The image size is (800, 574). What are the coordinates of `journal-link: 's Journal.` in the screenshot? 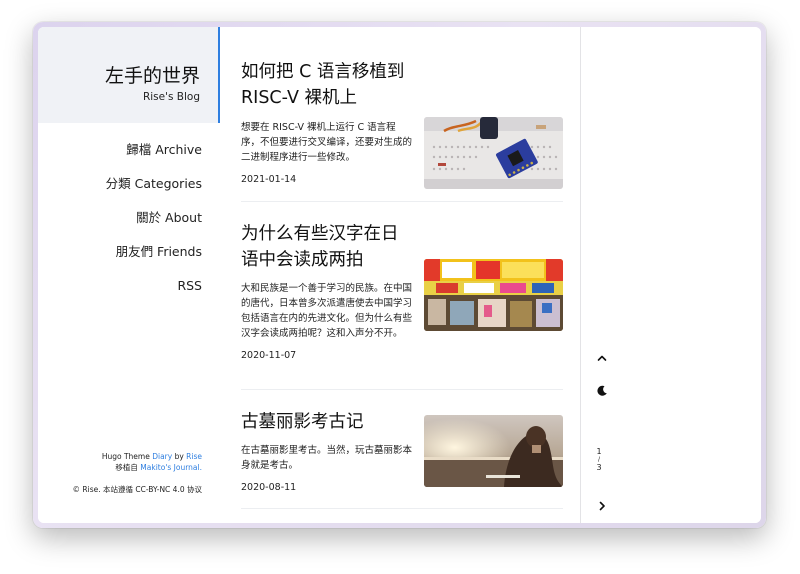 It's located at (183, 467).